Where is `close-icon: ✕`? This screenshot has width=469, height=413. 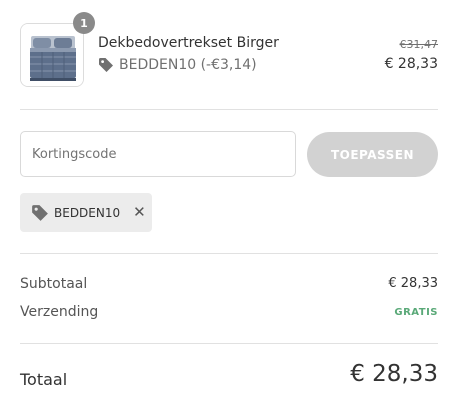 close-icon: ✕ is located at coordinates (139, 212).